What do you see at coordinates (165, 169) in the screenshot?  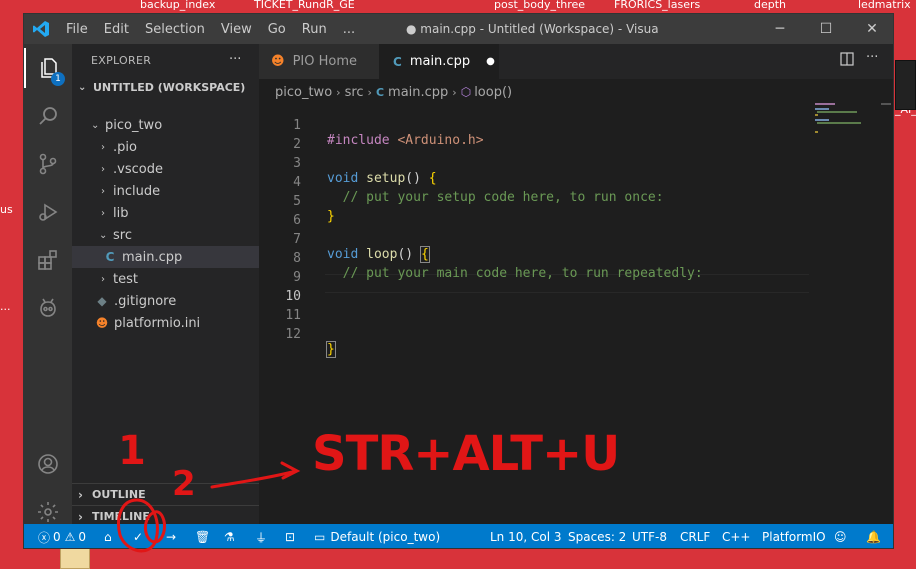 I see `tree-item-vscode: › .vscode` at bounding box center [165, 169].